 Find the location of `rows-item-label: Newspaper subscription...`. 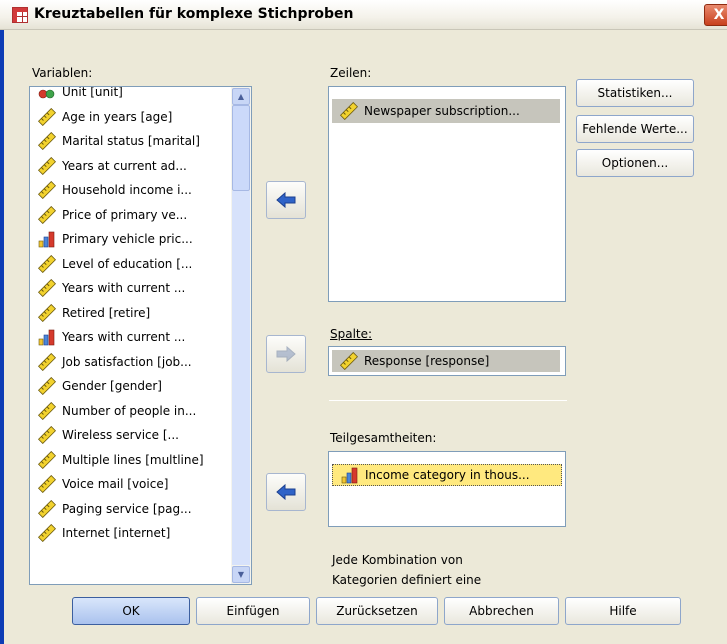

rows-item-label: Newspaper subscription... is located at coordinates (442, 111).